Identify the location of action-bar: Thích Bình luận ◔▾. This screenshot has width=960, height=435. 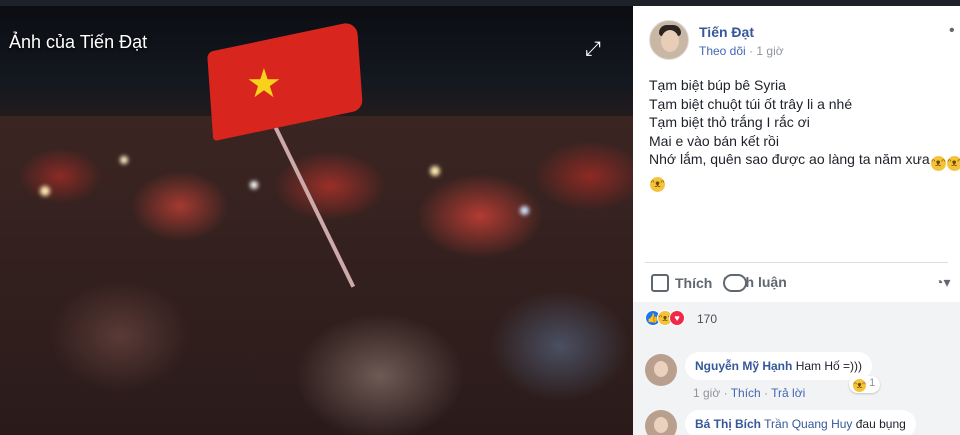
(802, 284).